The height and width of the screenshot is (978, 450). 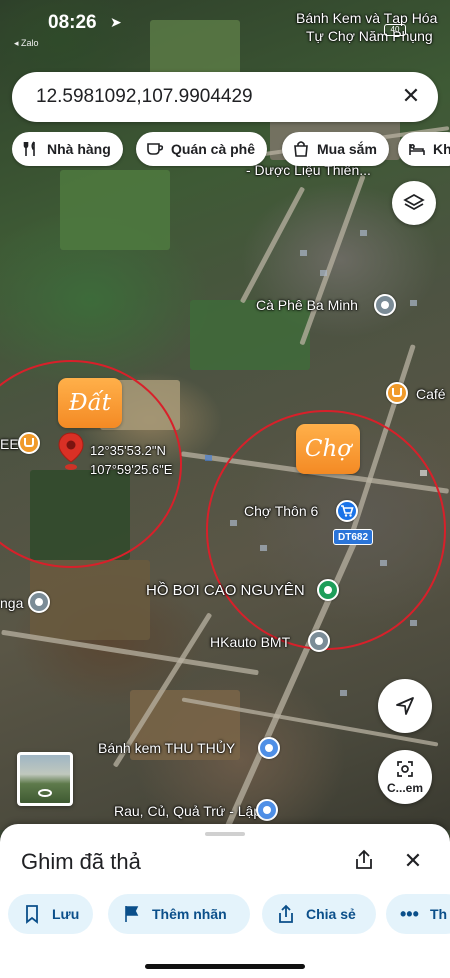 I want to click on more-action-button: ••• Th, so click(x=418, y=914).